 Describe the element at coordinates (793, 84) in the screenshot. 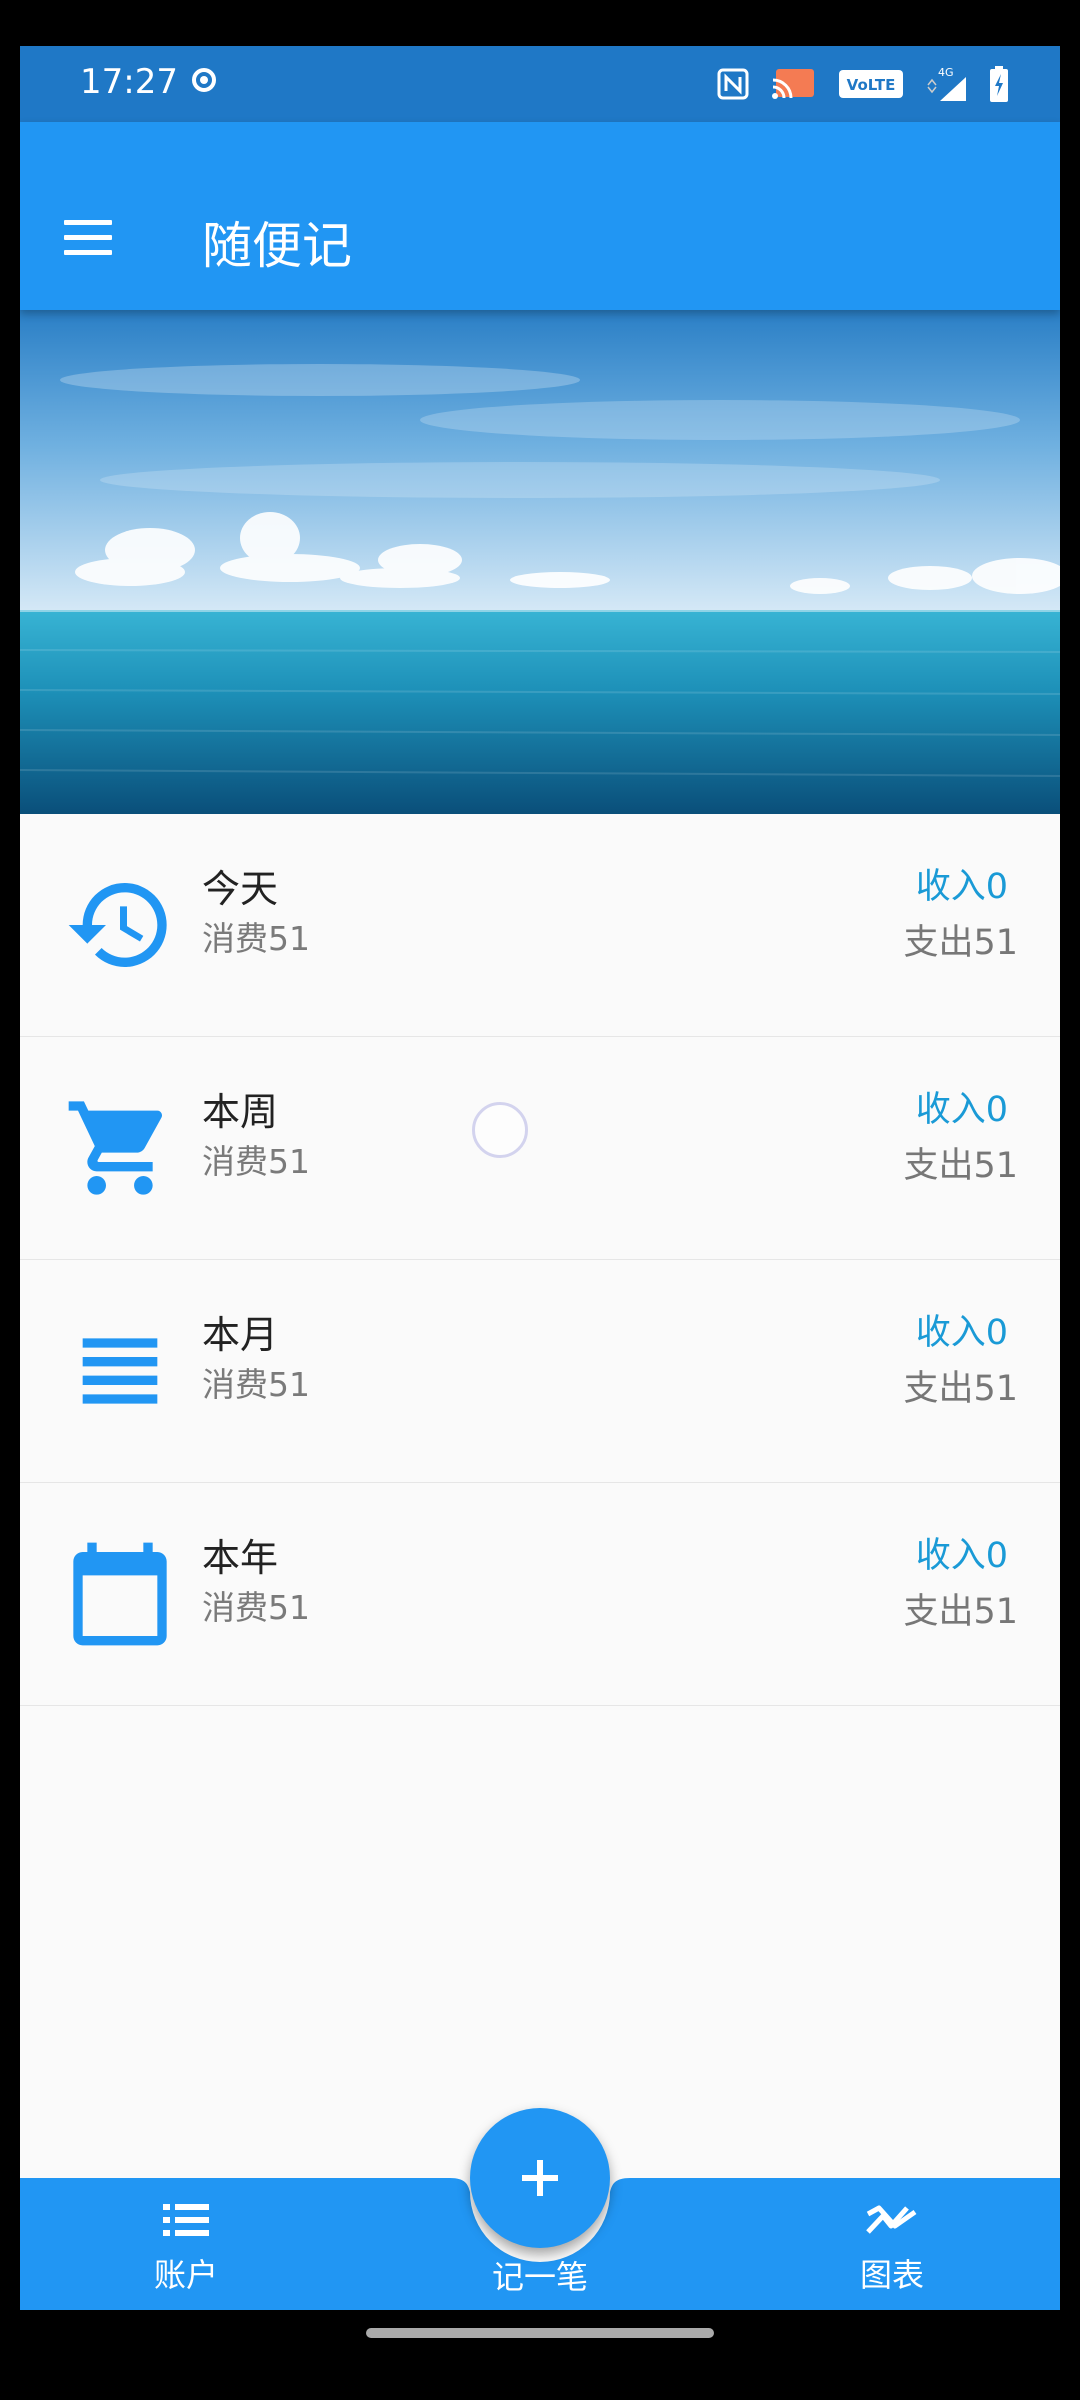

I see `cast-icon` at that location.